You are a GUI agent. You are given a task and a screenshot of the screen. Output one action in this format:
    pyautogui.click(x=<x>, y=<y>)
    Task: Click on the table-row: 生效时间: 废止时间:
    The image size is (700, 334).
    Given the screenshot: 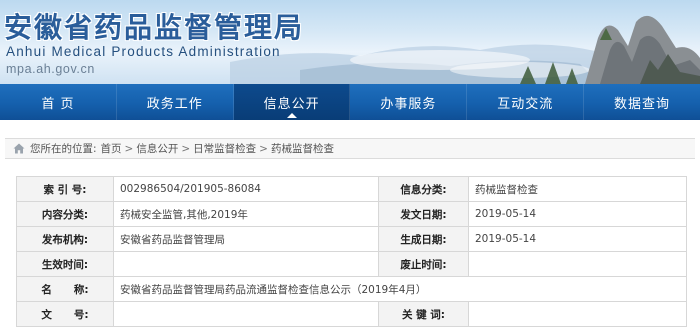 What is the action you would take?
    pyautogui.click(x=351, y=264)
    